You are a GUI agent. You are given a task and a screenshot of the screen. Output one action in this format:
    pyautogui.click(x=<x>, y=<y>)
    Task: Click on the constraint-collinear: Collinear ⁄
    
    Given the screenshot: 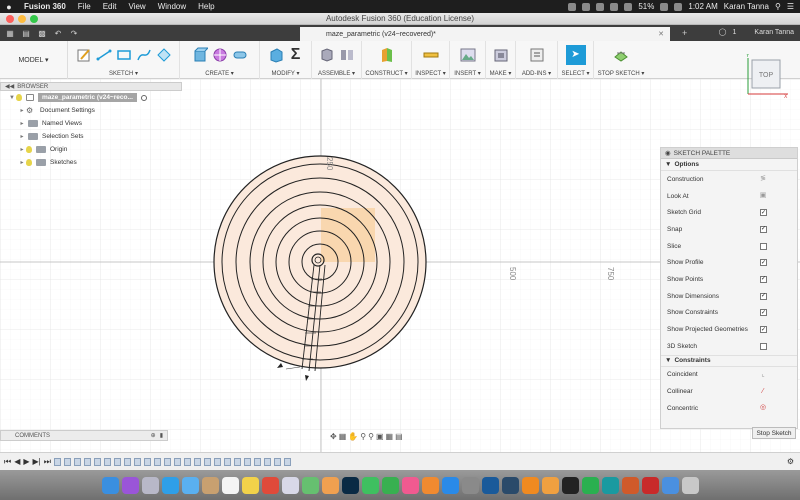 What is the action you would take?
    pyautogui.click(x=729, y=391)
    